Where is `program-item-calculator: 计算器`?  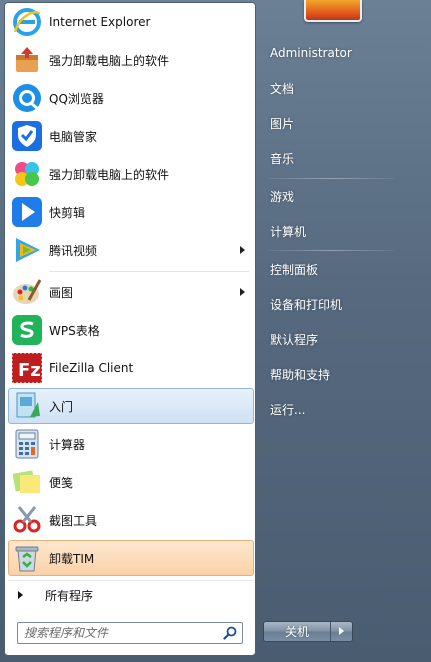 program-item-calculator: 计算器 is located at coordinates (131, 444).